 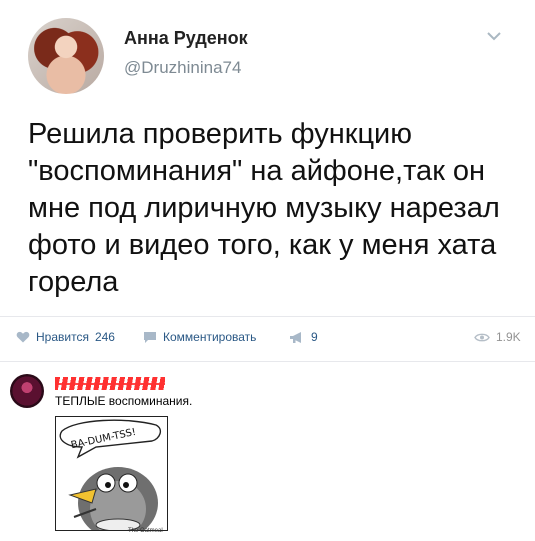 I want to click on redacted-commenter-name, so click(x=110, y=383).